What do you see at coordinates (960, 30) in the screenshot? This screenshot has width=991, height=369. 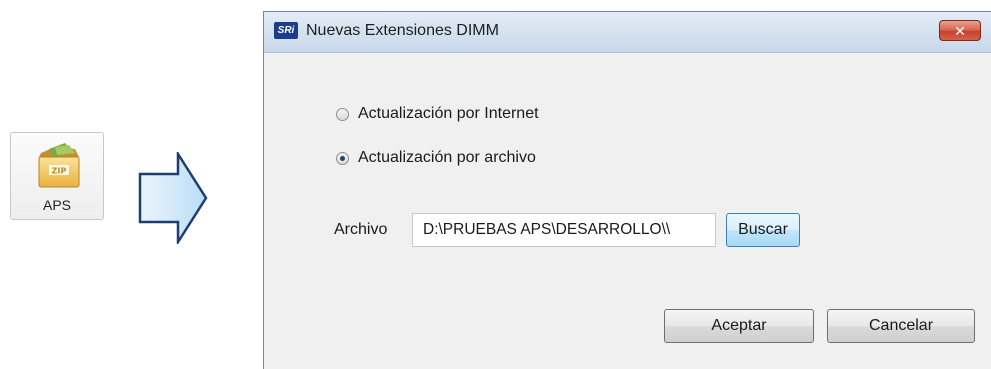 I see `close-button: ✕` at bounding box center [960, 30].